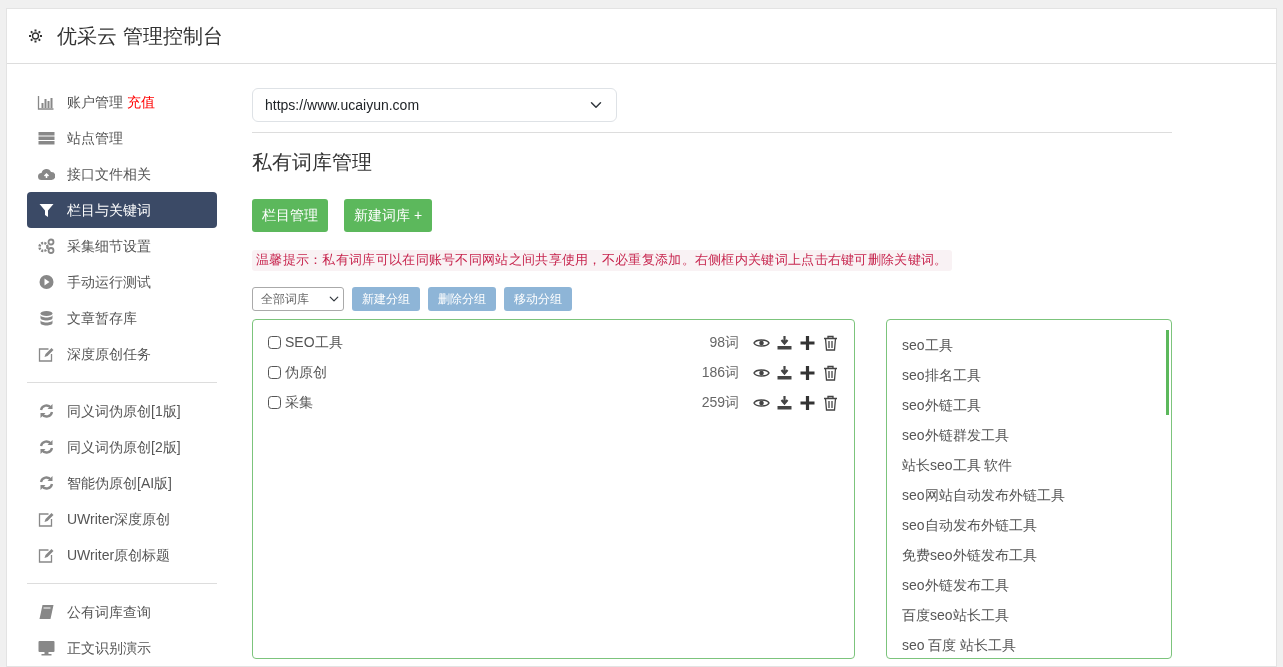 Image resolution: width=1283 pixels, height=667 pixels. What do you see at coordinates (102, 318) in the screenshot?
I see `sidebar-label: 文章暂存库` at bounding box center [102, 318].